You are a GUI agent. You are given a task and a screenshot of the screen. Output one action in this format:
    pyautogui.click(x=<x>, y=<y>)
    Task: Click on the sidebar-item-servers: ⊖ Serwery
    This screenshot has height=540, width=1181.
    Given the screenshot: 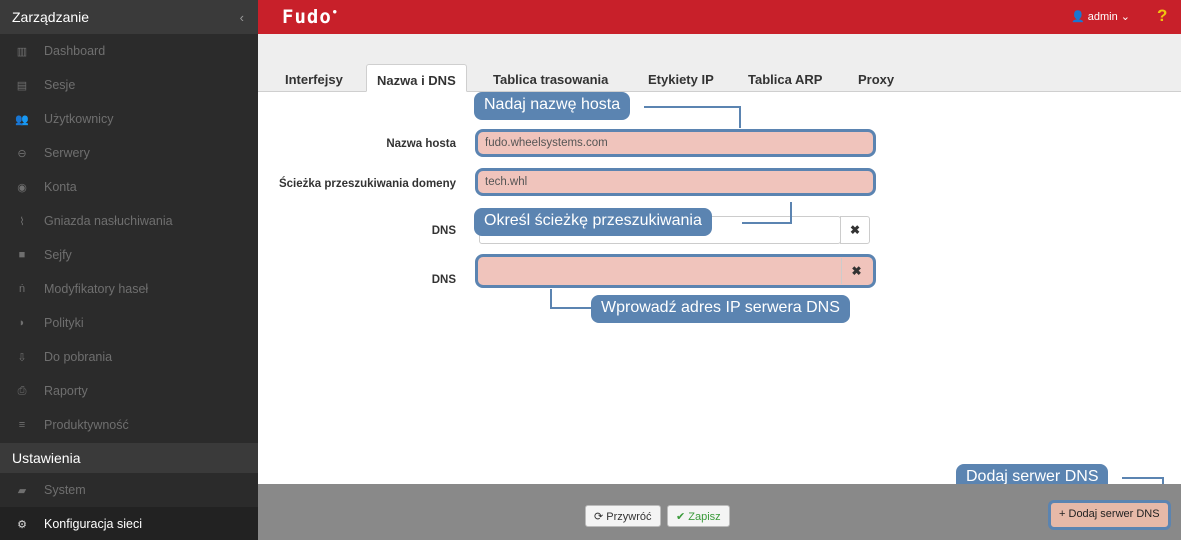 What is the action you would take?
    pyautogui.click(x=129, y=153)
    